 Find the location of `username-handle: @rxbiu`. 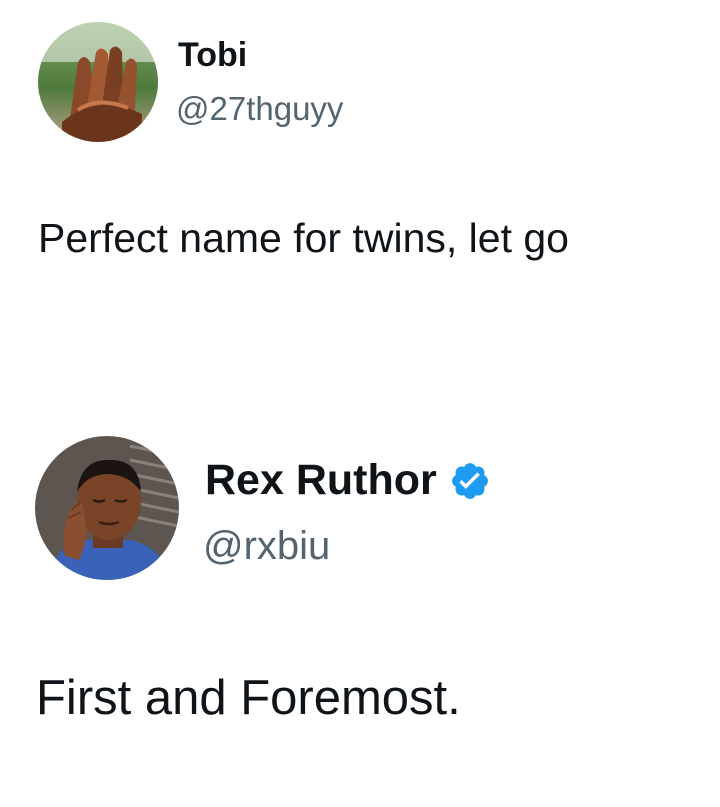

username-handle: @rxbiu is located at coordinates (266, 546).